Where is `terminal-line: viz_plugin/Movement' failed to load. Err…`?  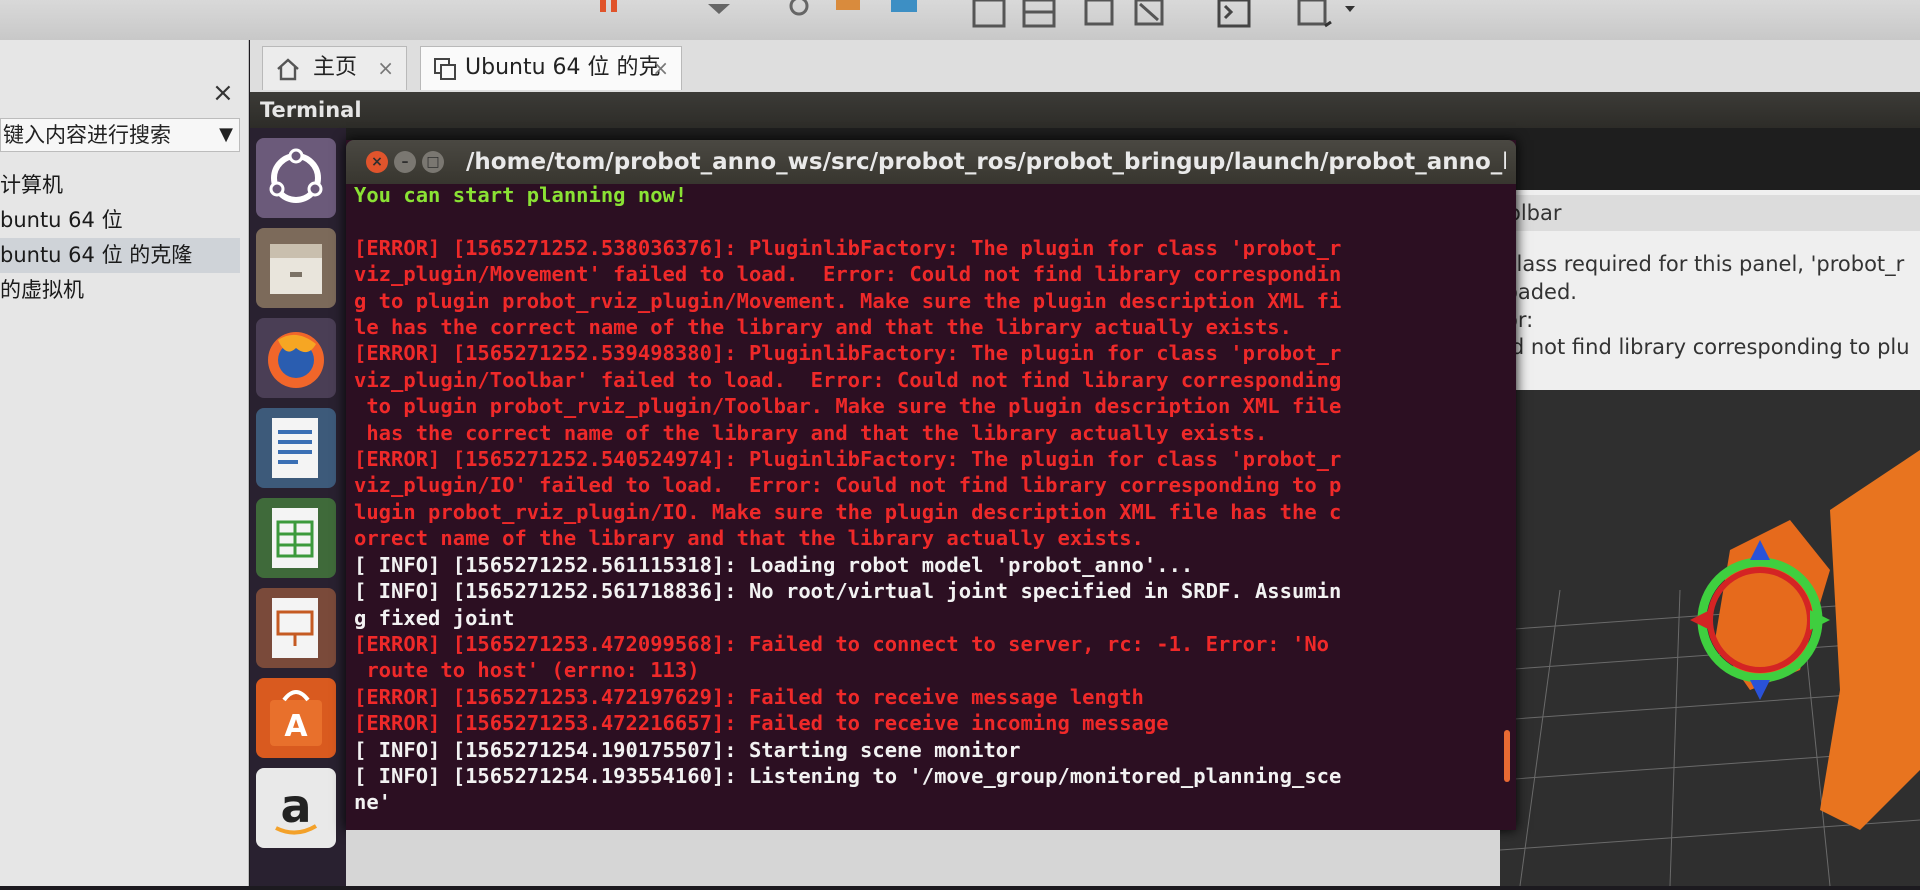
terminal-line: viz_plugin/Movement' failed to load. Err… is located at coordinates (848, 274).